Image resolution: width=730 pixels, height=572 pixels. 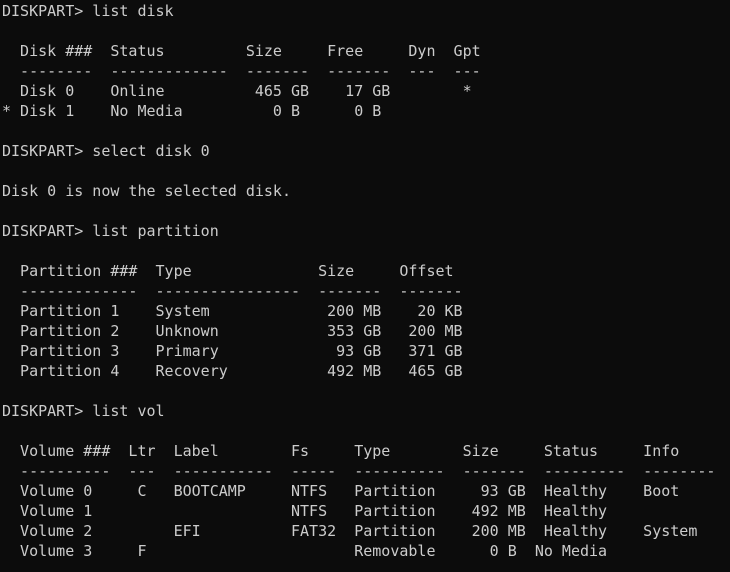 What do you see at coordinates (110, 231) in the screenshot?
I see `command-list-partition: DISKPART> list partition` at bounding box center [110, 231].